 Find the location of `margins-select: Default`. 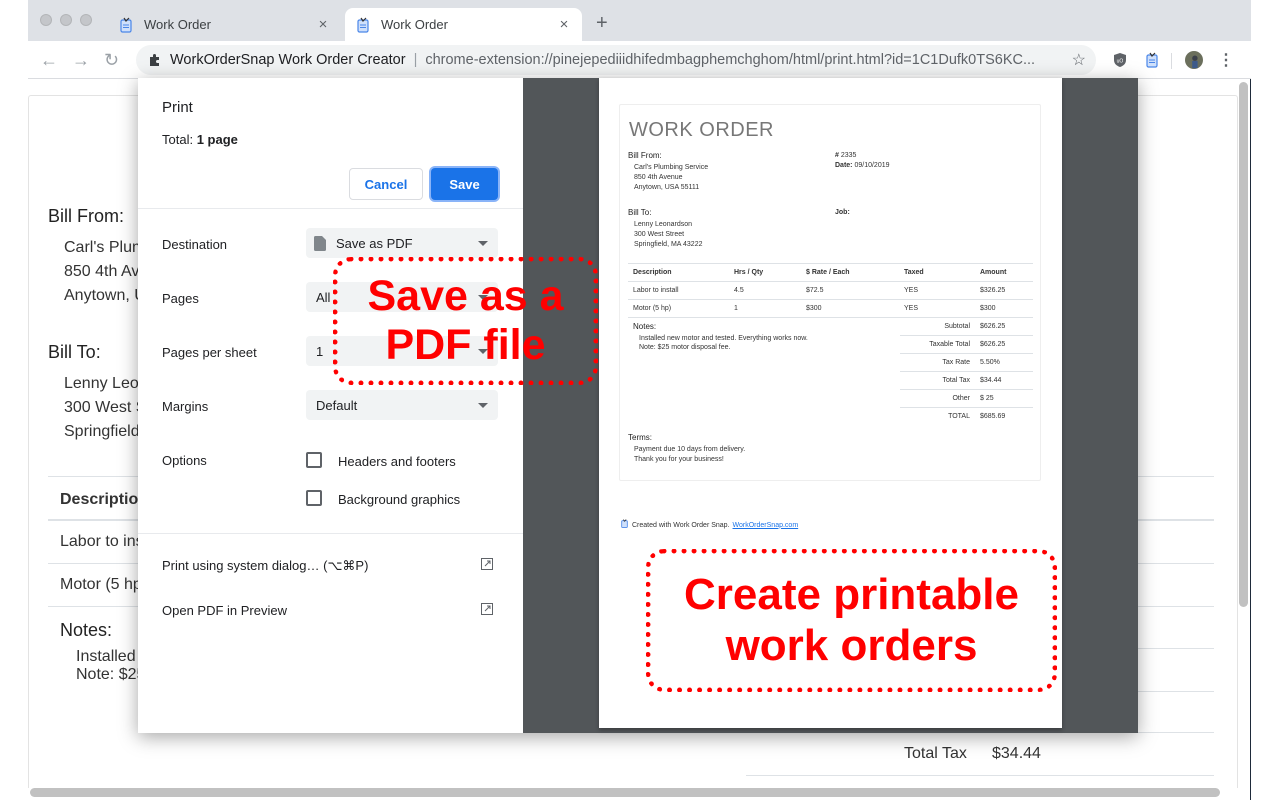

margins-select: Default is located at coordinates (402, 405).